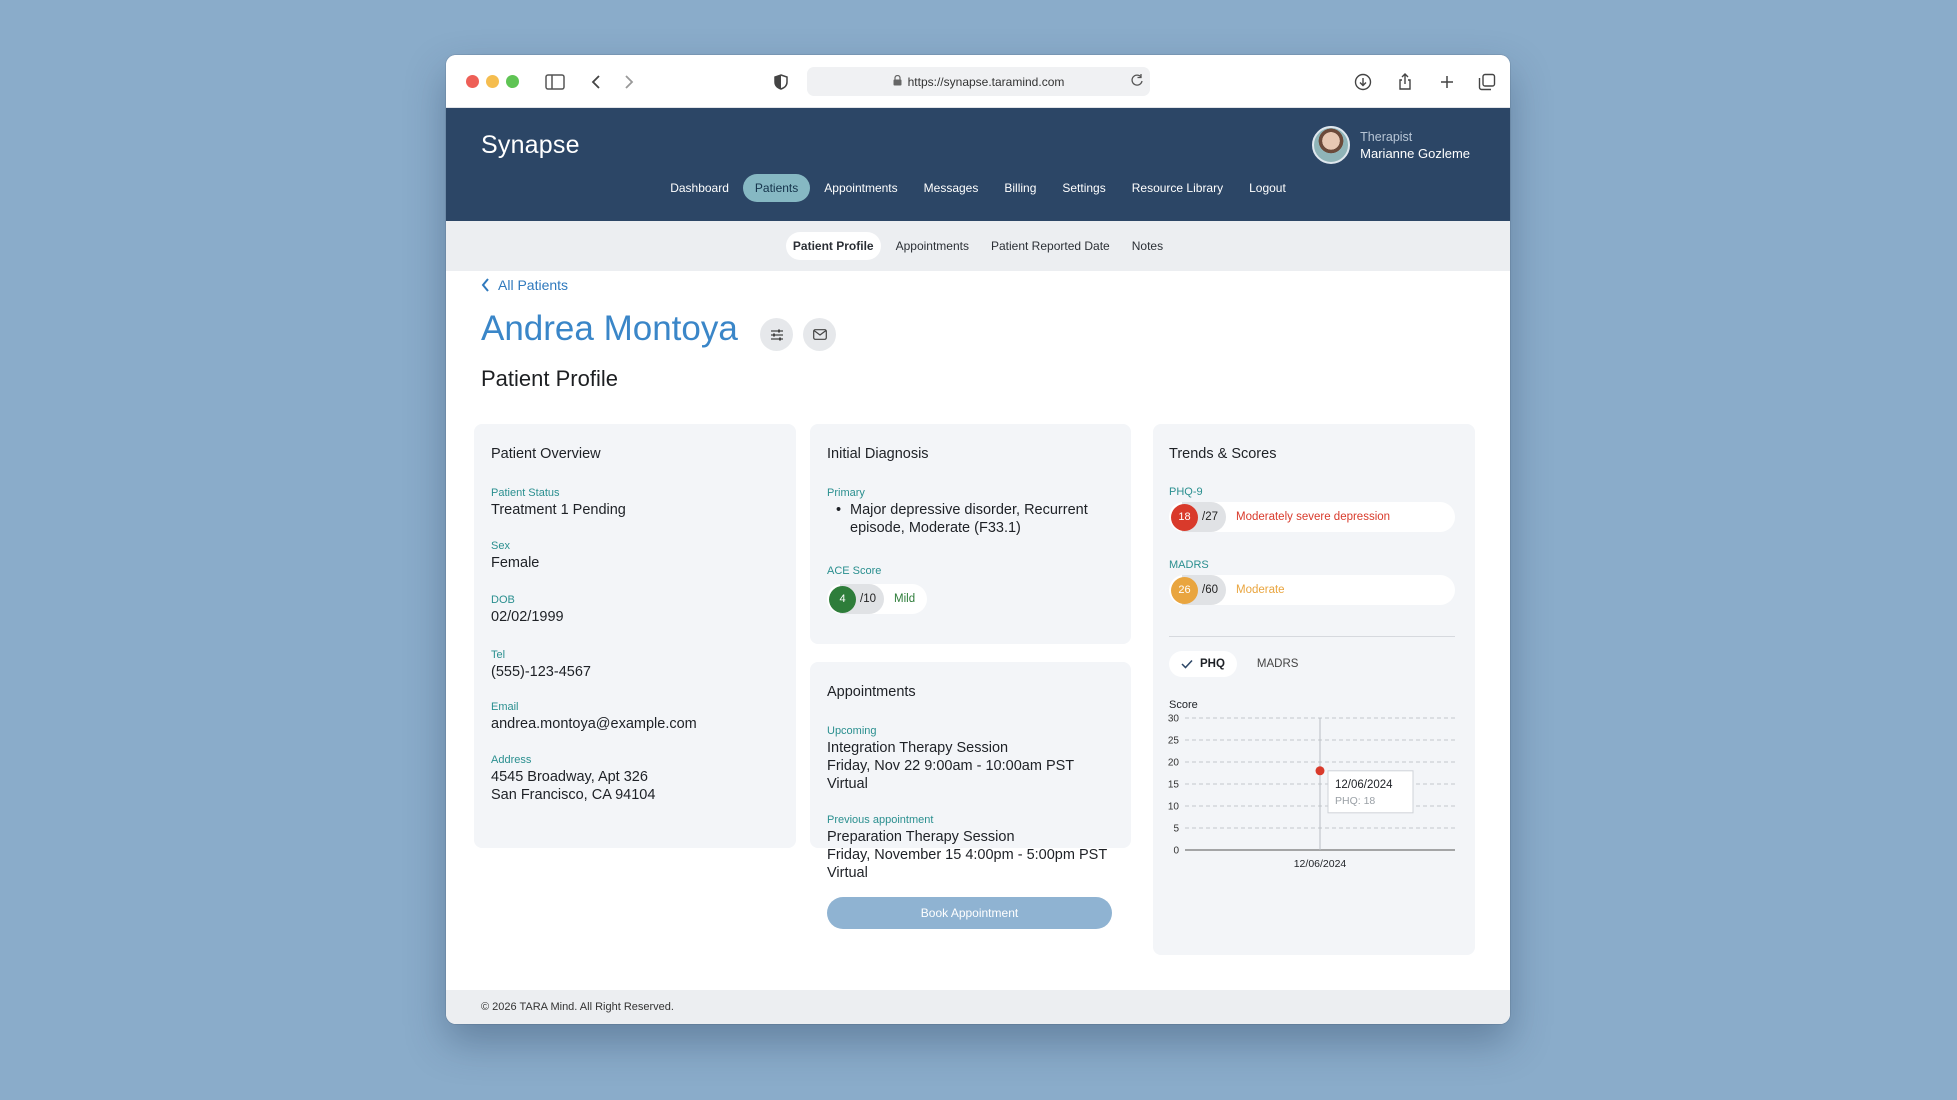 The height and width of the screenshot is (1100, 1957). I want to click on new-tab-icon, so click(1447, 82).